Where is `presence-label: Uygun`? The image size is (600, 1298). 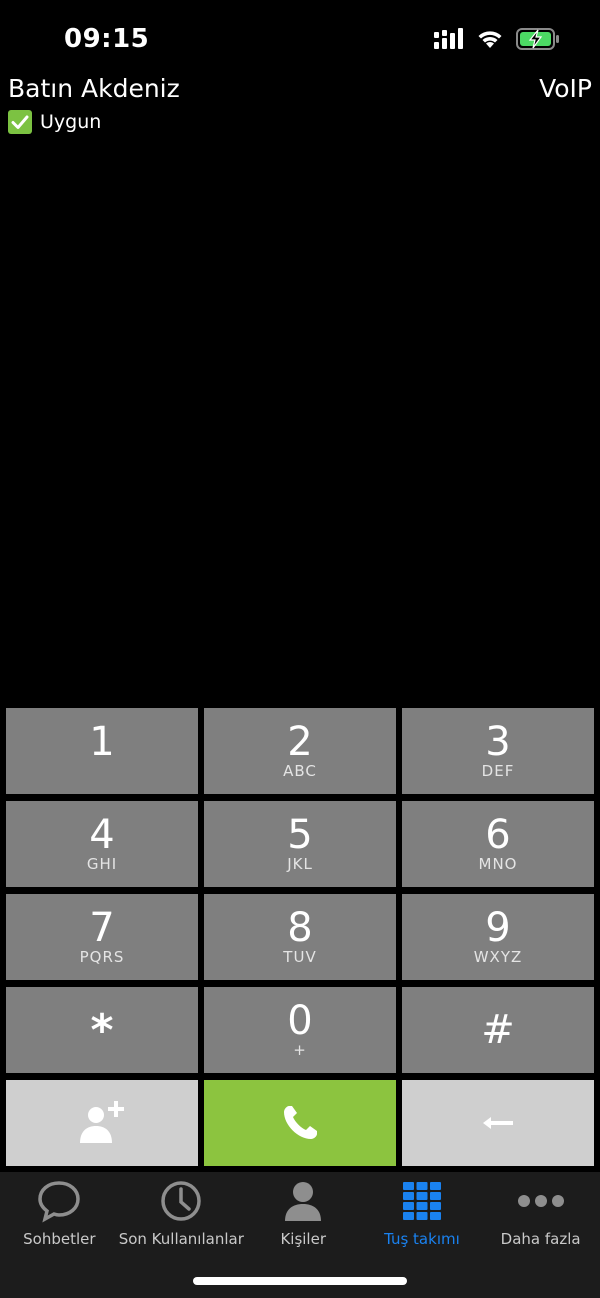
presence-label: Uygun is located at coordinates (71, 122).